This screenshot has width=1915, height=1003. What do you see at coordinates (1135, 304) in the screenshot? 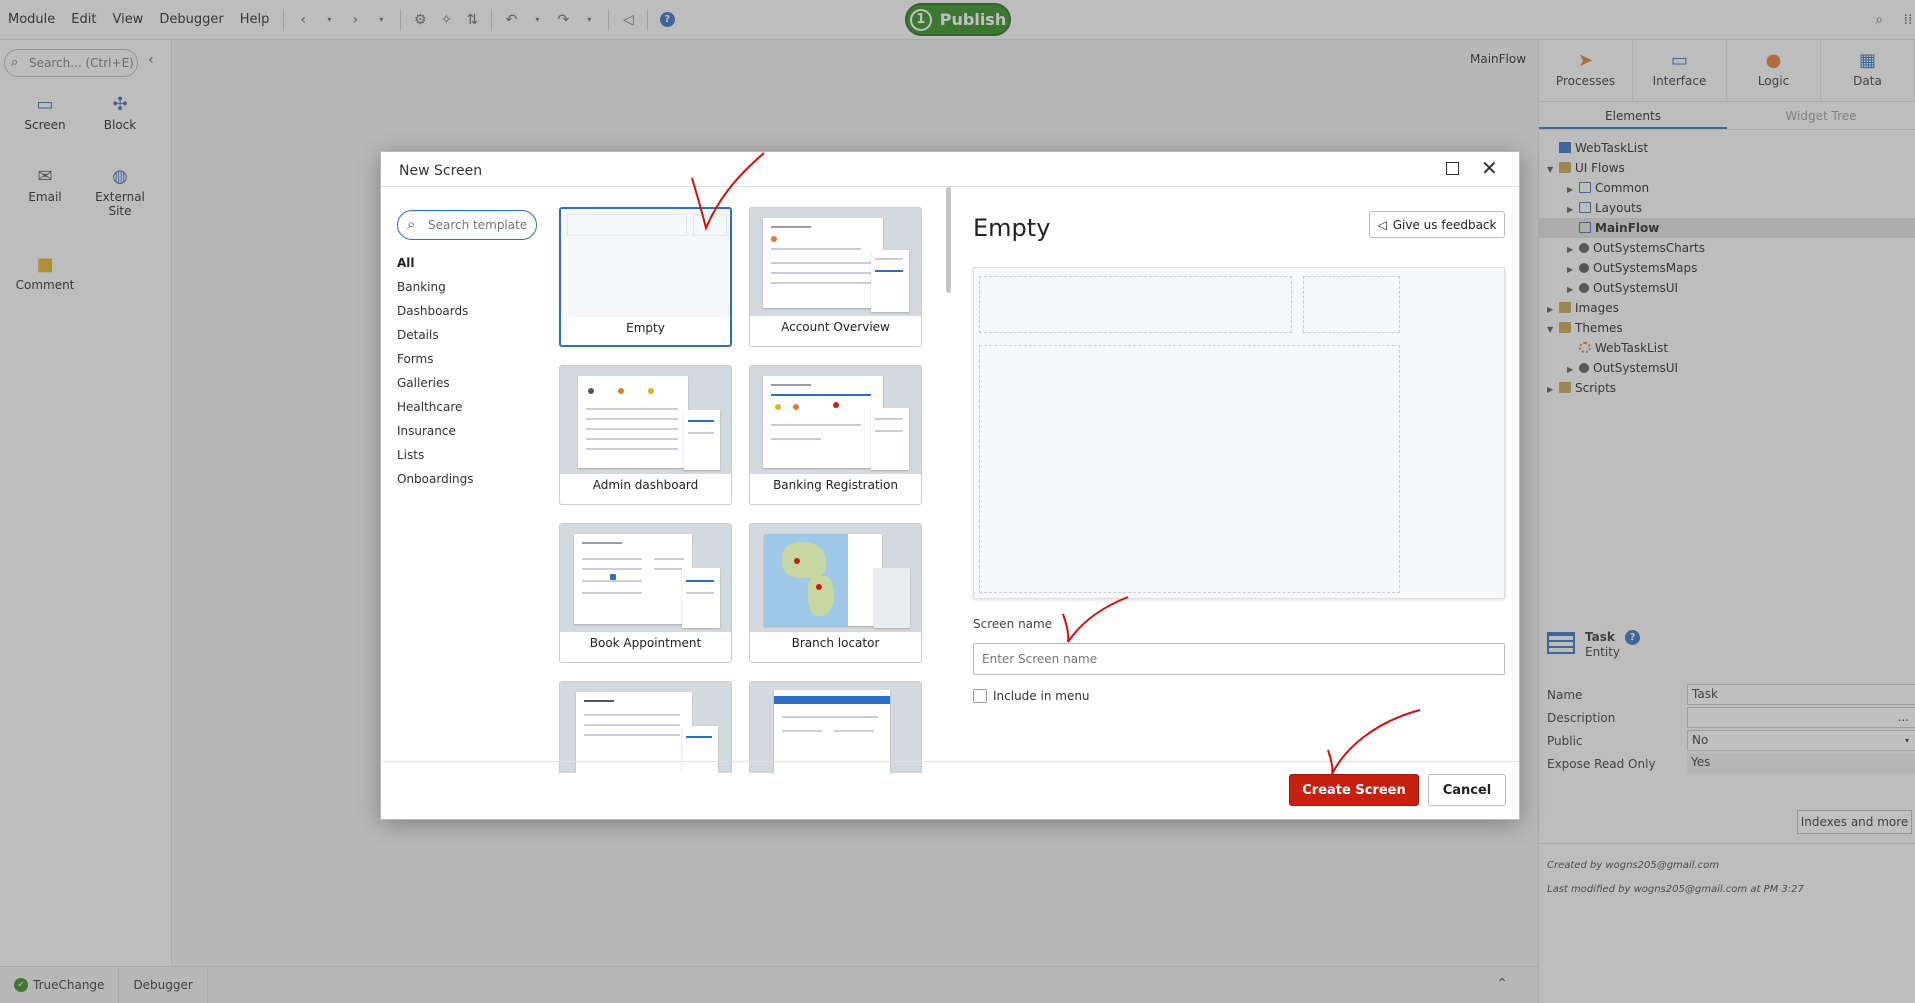
I see `preview-placeholder` at bounding box center [1135, 304].